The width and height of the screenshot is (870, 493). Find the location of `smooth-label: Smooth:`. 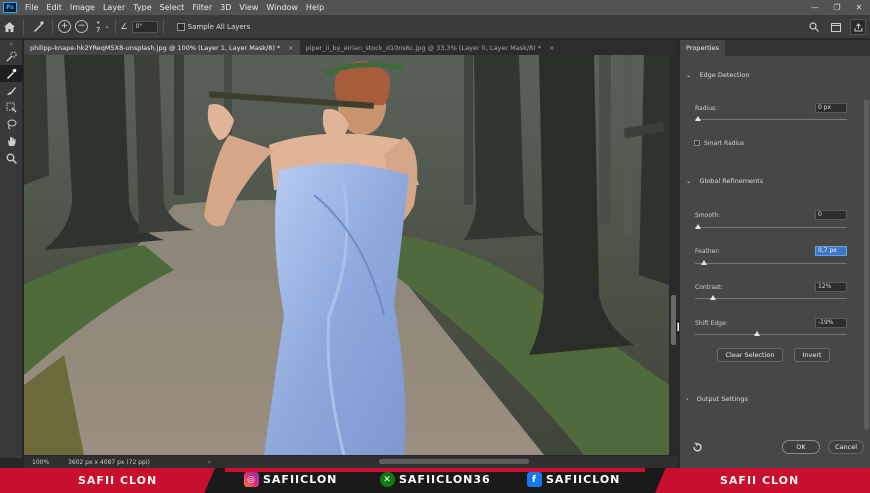

smooth-label: Smooth: is located at coordinates (708, 215).